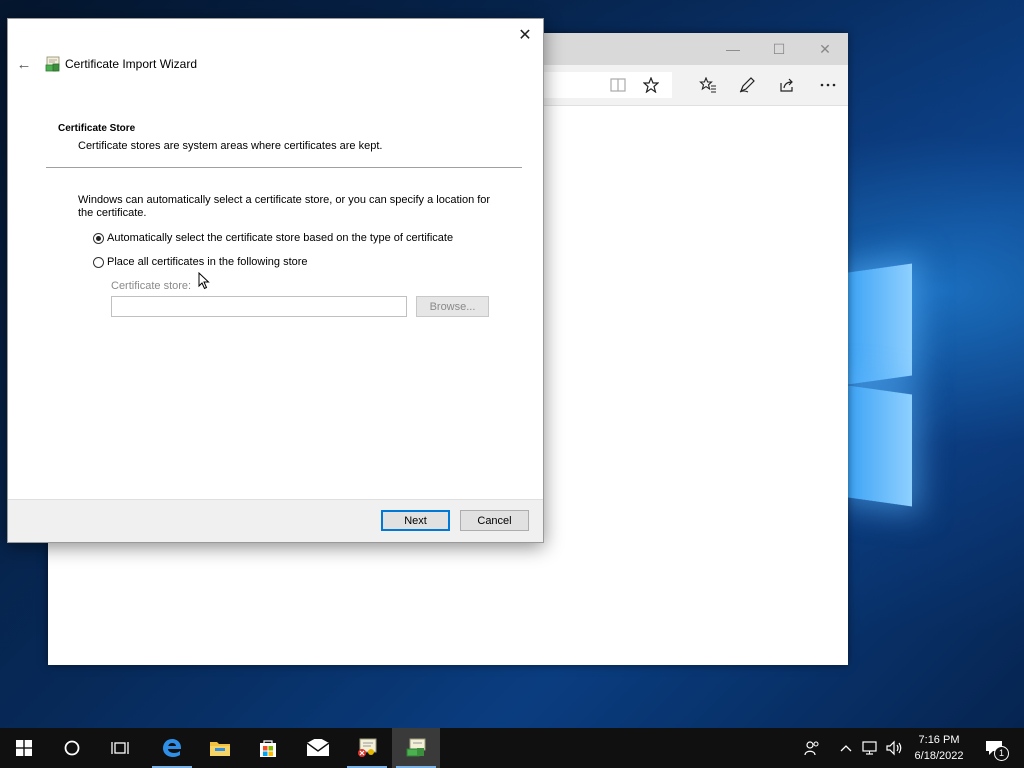 This screenshot has width=1024, height=768. I want to click on show-hidden-icons-button, so click(846, 748).